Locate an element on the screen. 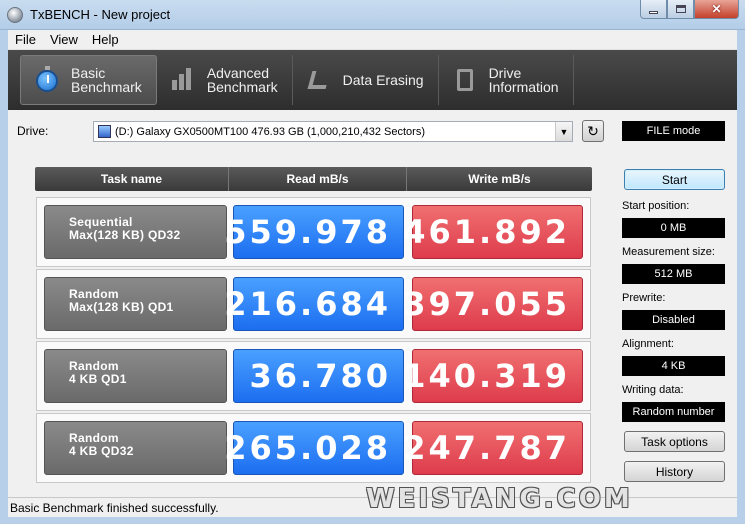 The height and width of the screenshot is (524, 745). table-row: Random 4 KB QD1 36.780 140.319 is located at coordinates (313, 376).